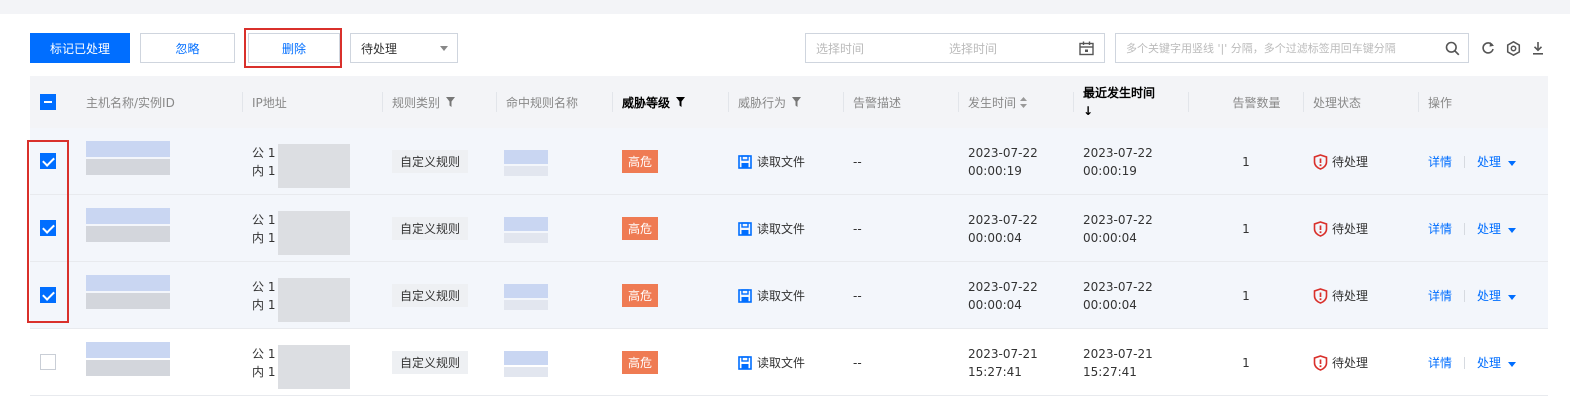 The width and height of the screenshot is (1570, 402). Describe the element at coordinates (993, 102) in the screenshot. I see `col-occur-time: 发生时间` at that location.